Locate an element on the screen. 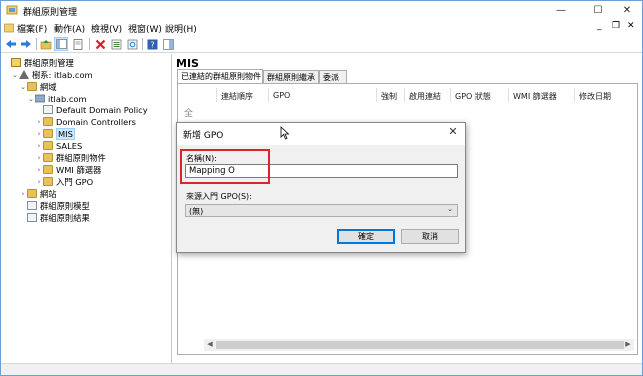 This screenshot has width=643, height=376. menu-bar: 檔案(F) 動作(A) 檢視(V) 視窗(W) 說明(H) _ ❐ ✕ is located at coordinates (321, 27).